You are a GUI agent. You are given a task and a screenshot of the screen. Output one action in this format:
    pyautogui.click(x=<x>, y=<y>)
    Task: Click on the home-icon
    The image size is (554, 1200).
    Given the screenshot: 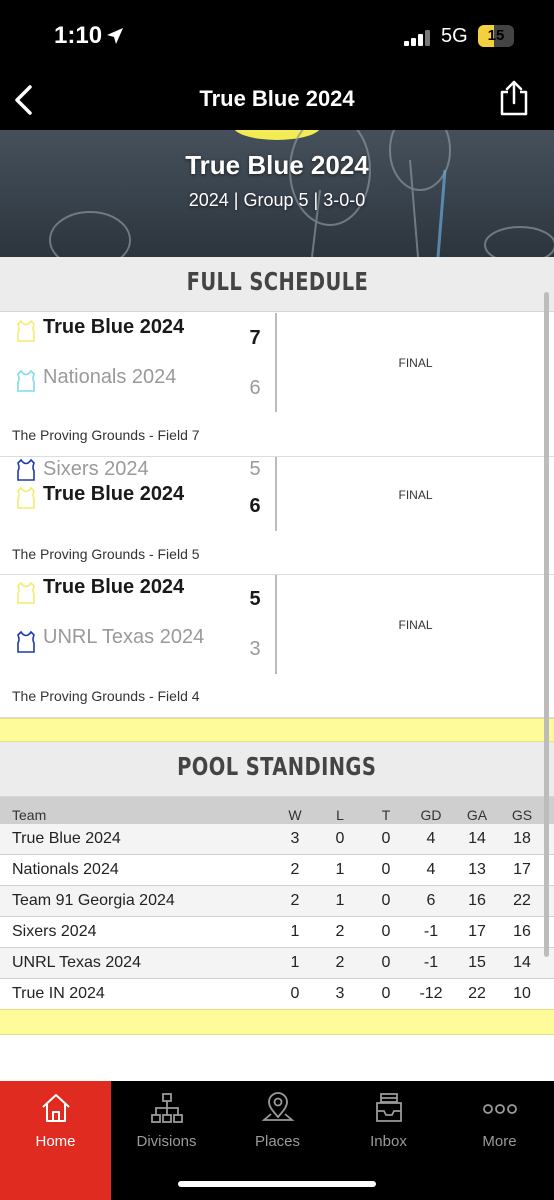 What is the action you would take?
    pyautogui.click(x=56, y=1108)
    